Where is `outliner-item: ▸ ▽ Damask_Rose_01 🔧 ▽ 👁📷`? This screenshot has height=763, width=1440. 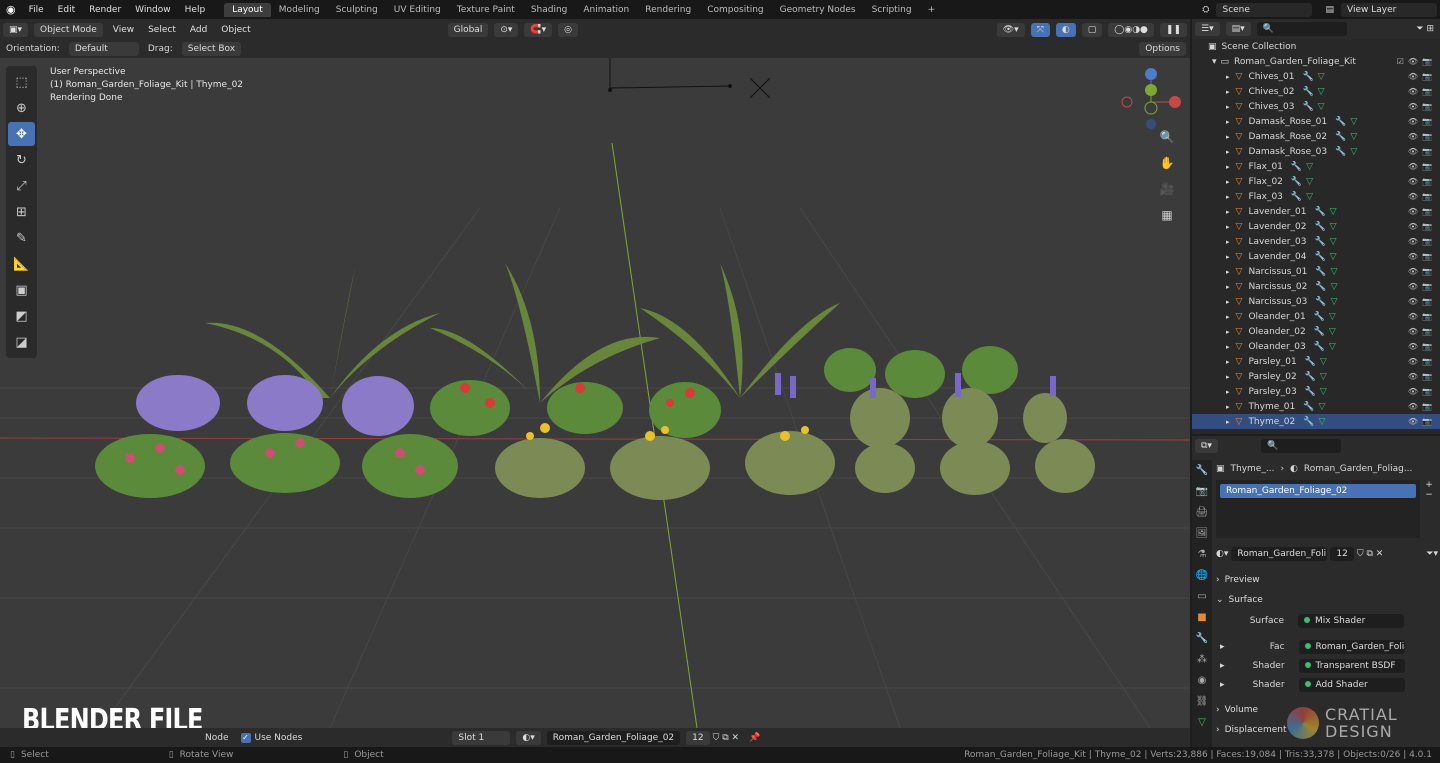
outliner-item: ▸ ▽ Damask_Rose_01 🔧 ▽ 👁📷 is located at coordinates (1316, 121).